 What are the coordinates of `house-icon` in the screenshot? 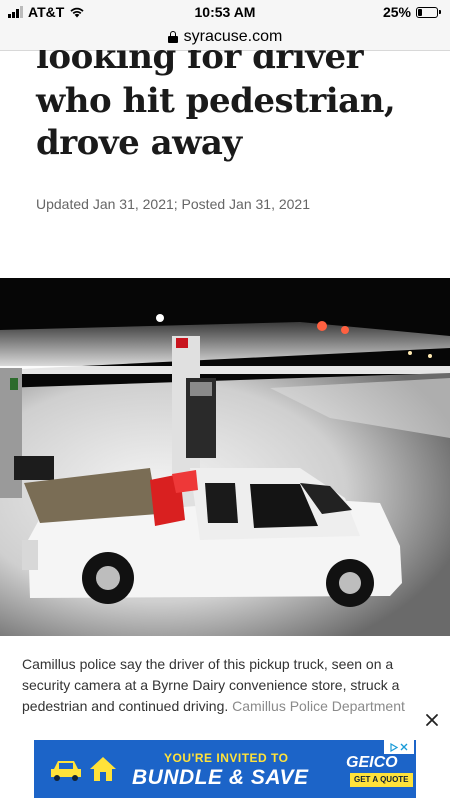 It's located at (103, 769).